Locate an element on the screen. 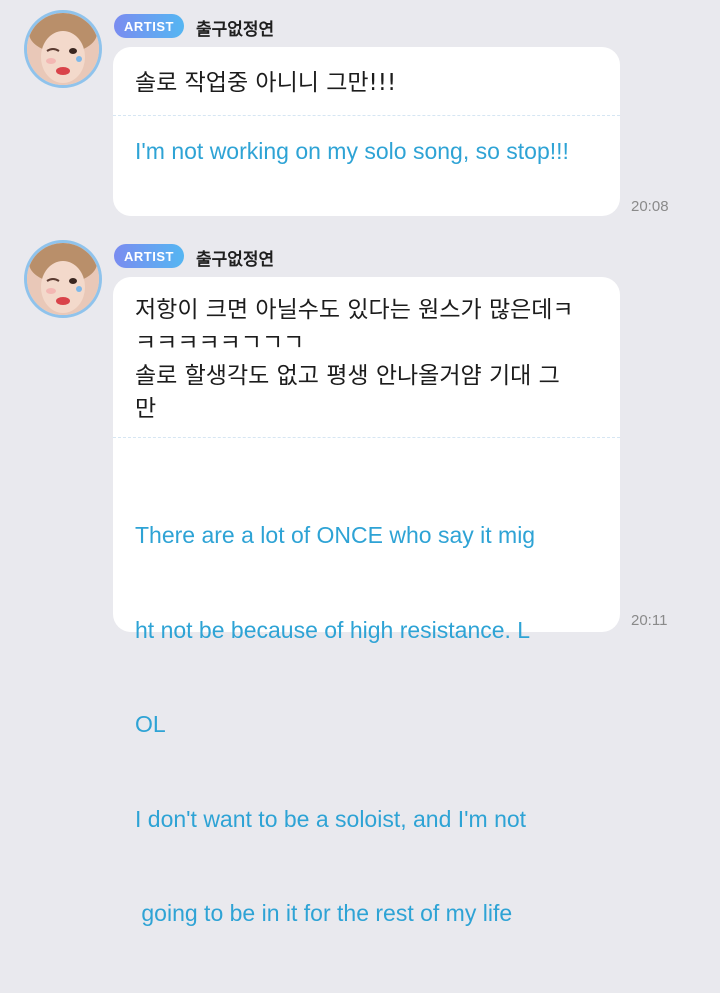 The width and height of the screenshot is (720, 993). timestamp: 20:11 is located at coordinates (649, 620).